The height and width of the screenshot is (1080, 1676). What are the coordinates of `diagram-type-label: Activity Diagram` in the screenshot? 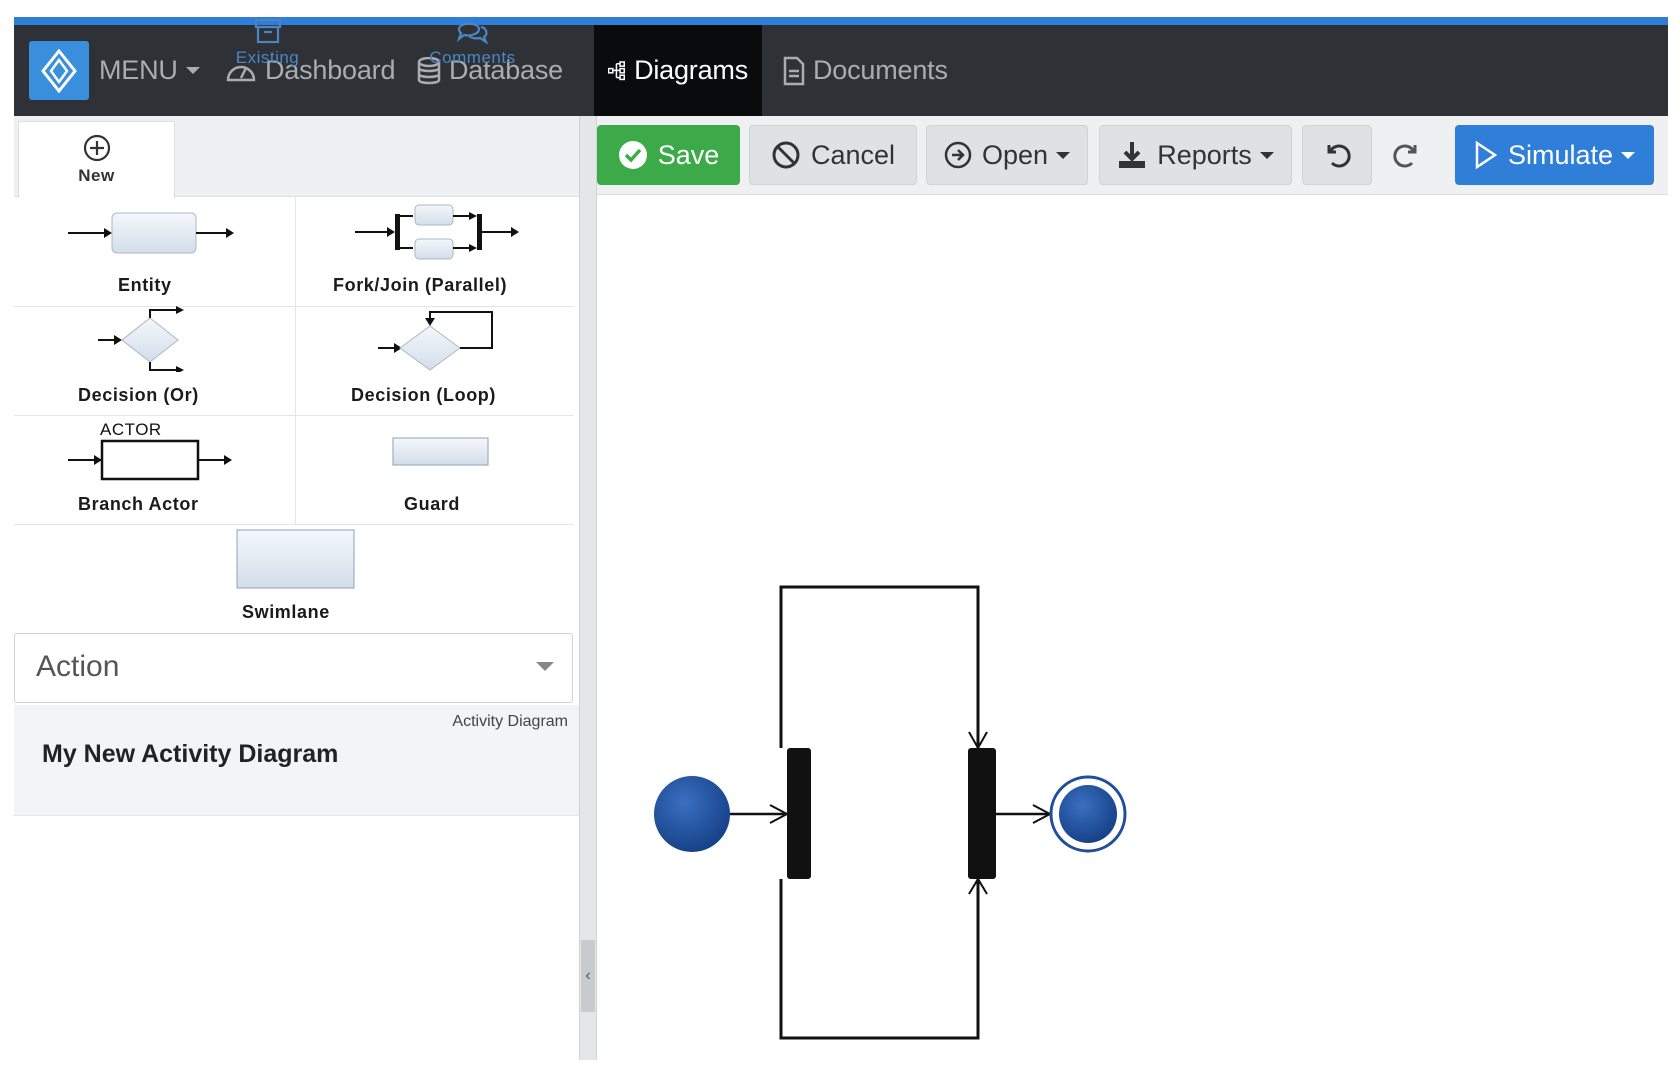 It's located at (510, 721).